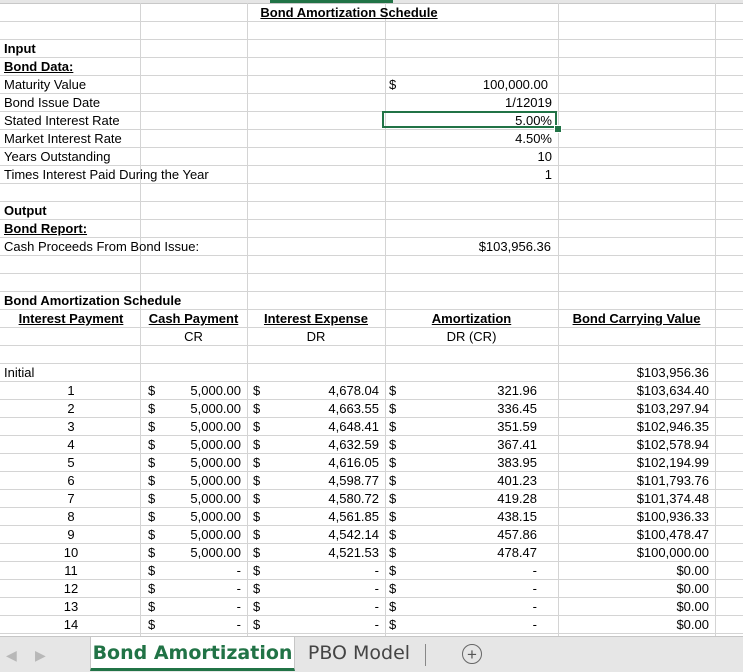 Image resolution: width=743 pixels, height=672 pixels. Describe the element at coordinates (71, 498) in the screenshot. I see `payment-number: 7` at that location.